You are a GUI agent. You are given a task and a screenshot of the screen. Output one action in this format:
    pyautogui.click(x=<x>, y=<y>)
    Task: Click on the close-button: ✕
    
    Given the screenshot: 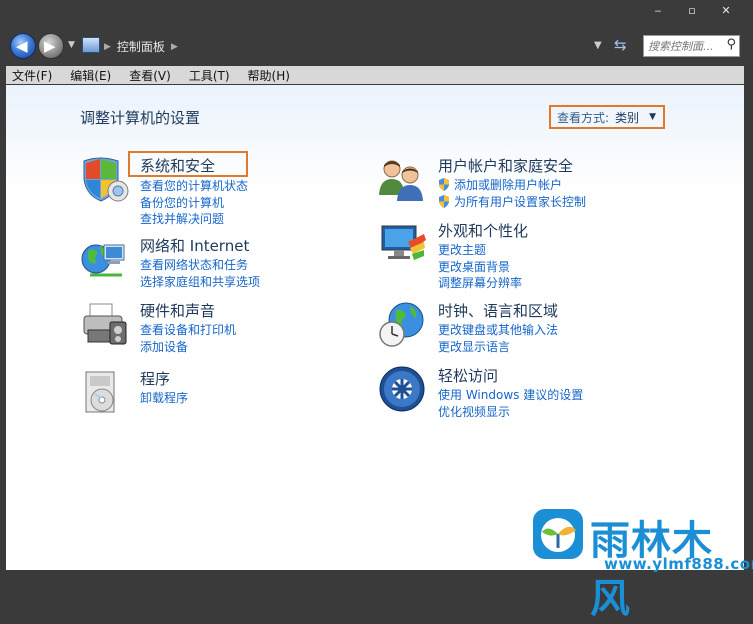 What is the action you would take?
    pyautogui.click(x=726, y=11)
    